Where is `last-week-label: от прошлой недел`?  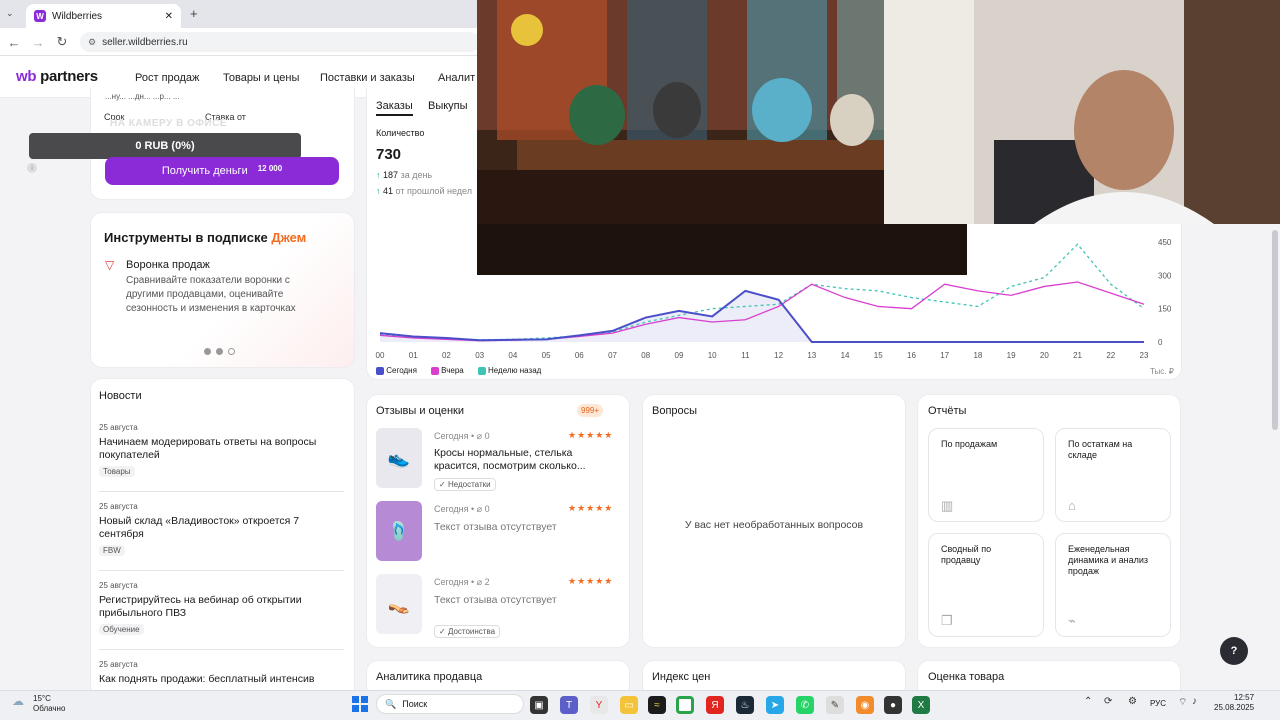
last-week-label: от прошлой недел is located at coordinates (433, 191).